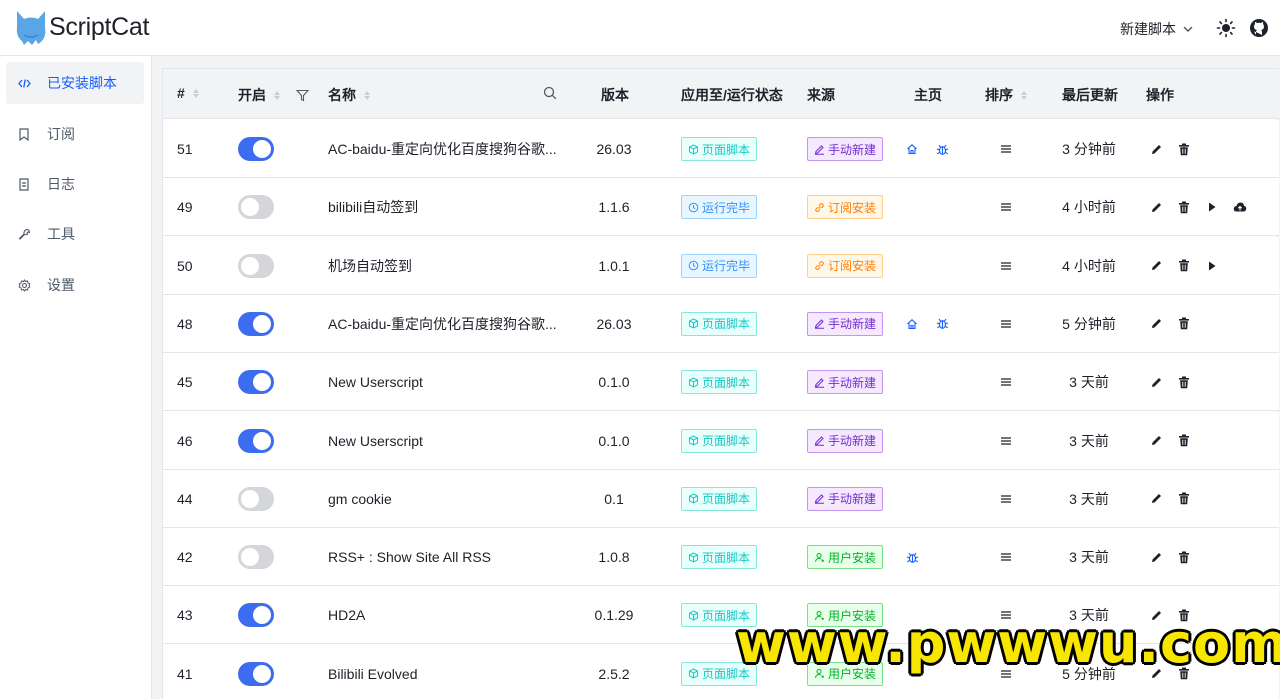  What do you see at coordinates (614, 382) in the screenshot?
I see `script-version: 0.1.0` at bounding box center [614, 382].